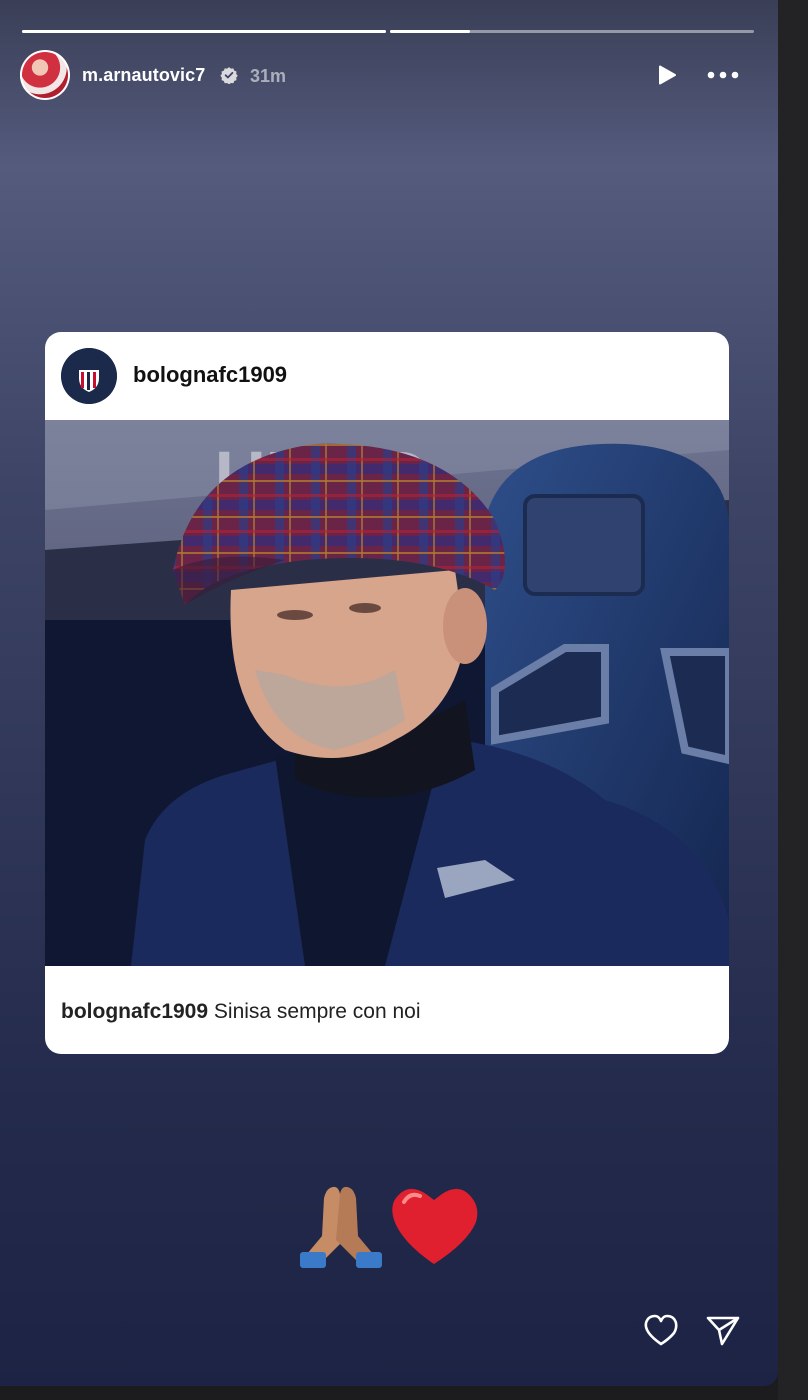 Image resolution: width=808 pixels, height=1400 pixels. What do you see at coordinates (793, 700) in the screenshot?
I see `viewer-side-gutter` at bounding box center [793, 700].